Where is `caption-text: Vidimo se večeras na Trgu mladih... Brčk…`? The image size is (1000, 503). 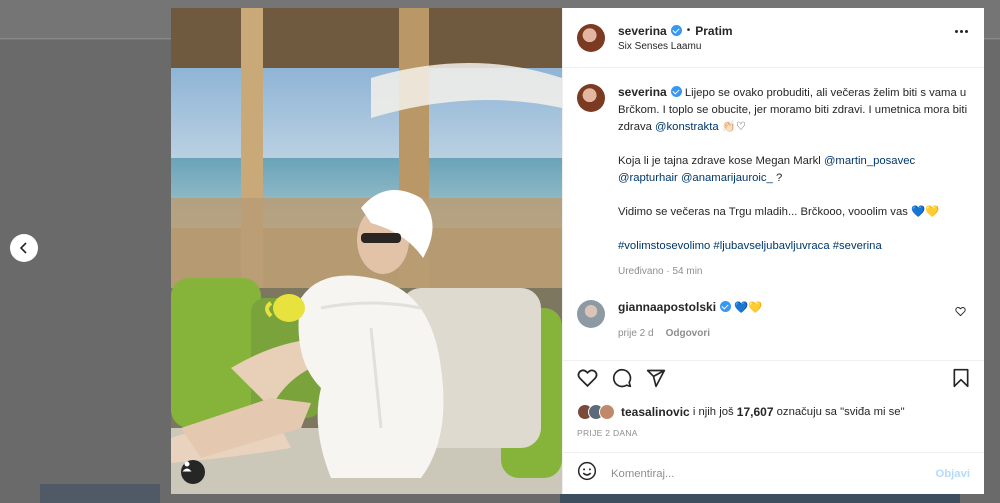 caption-text: Vidimo se večeras na Trgu mladih... Brčk… is located at coordinates (765, 212).